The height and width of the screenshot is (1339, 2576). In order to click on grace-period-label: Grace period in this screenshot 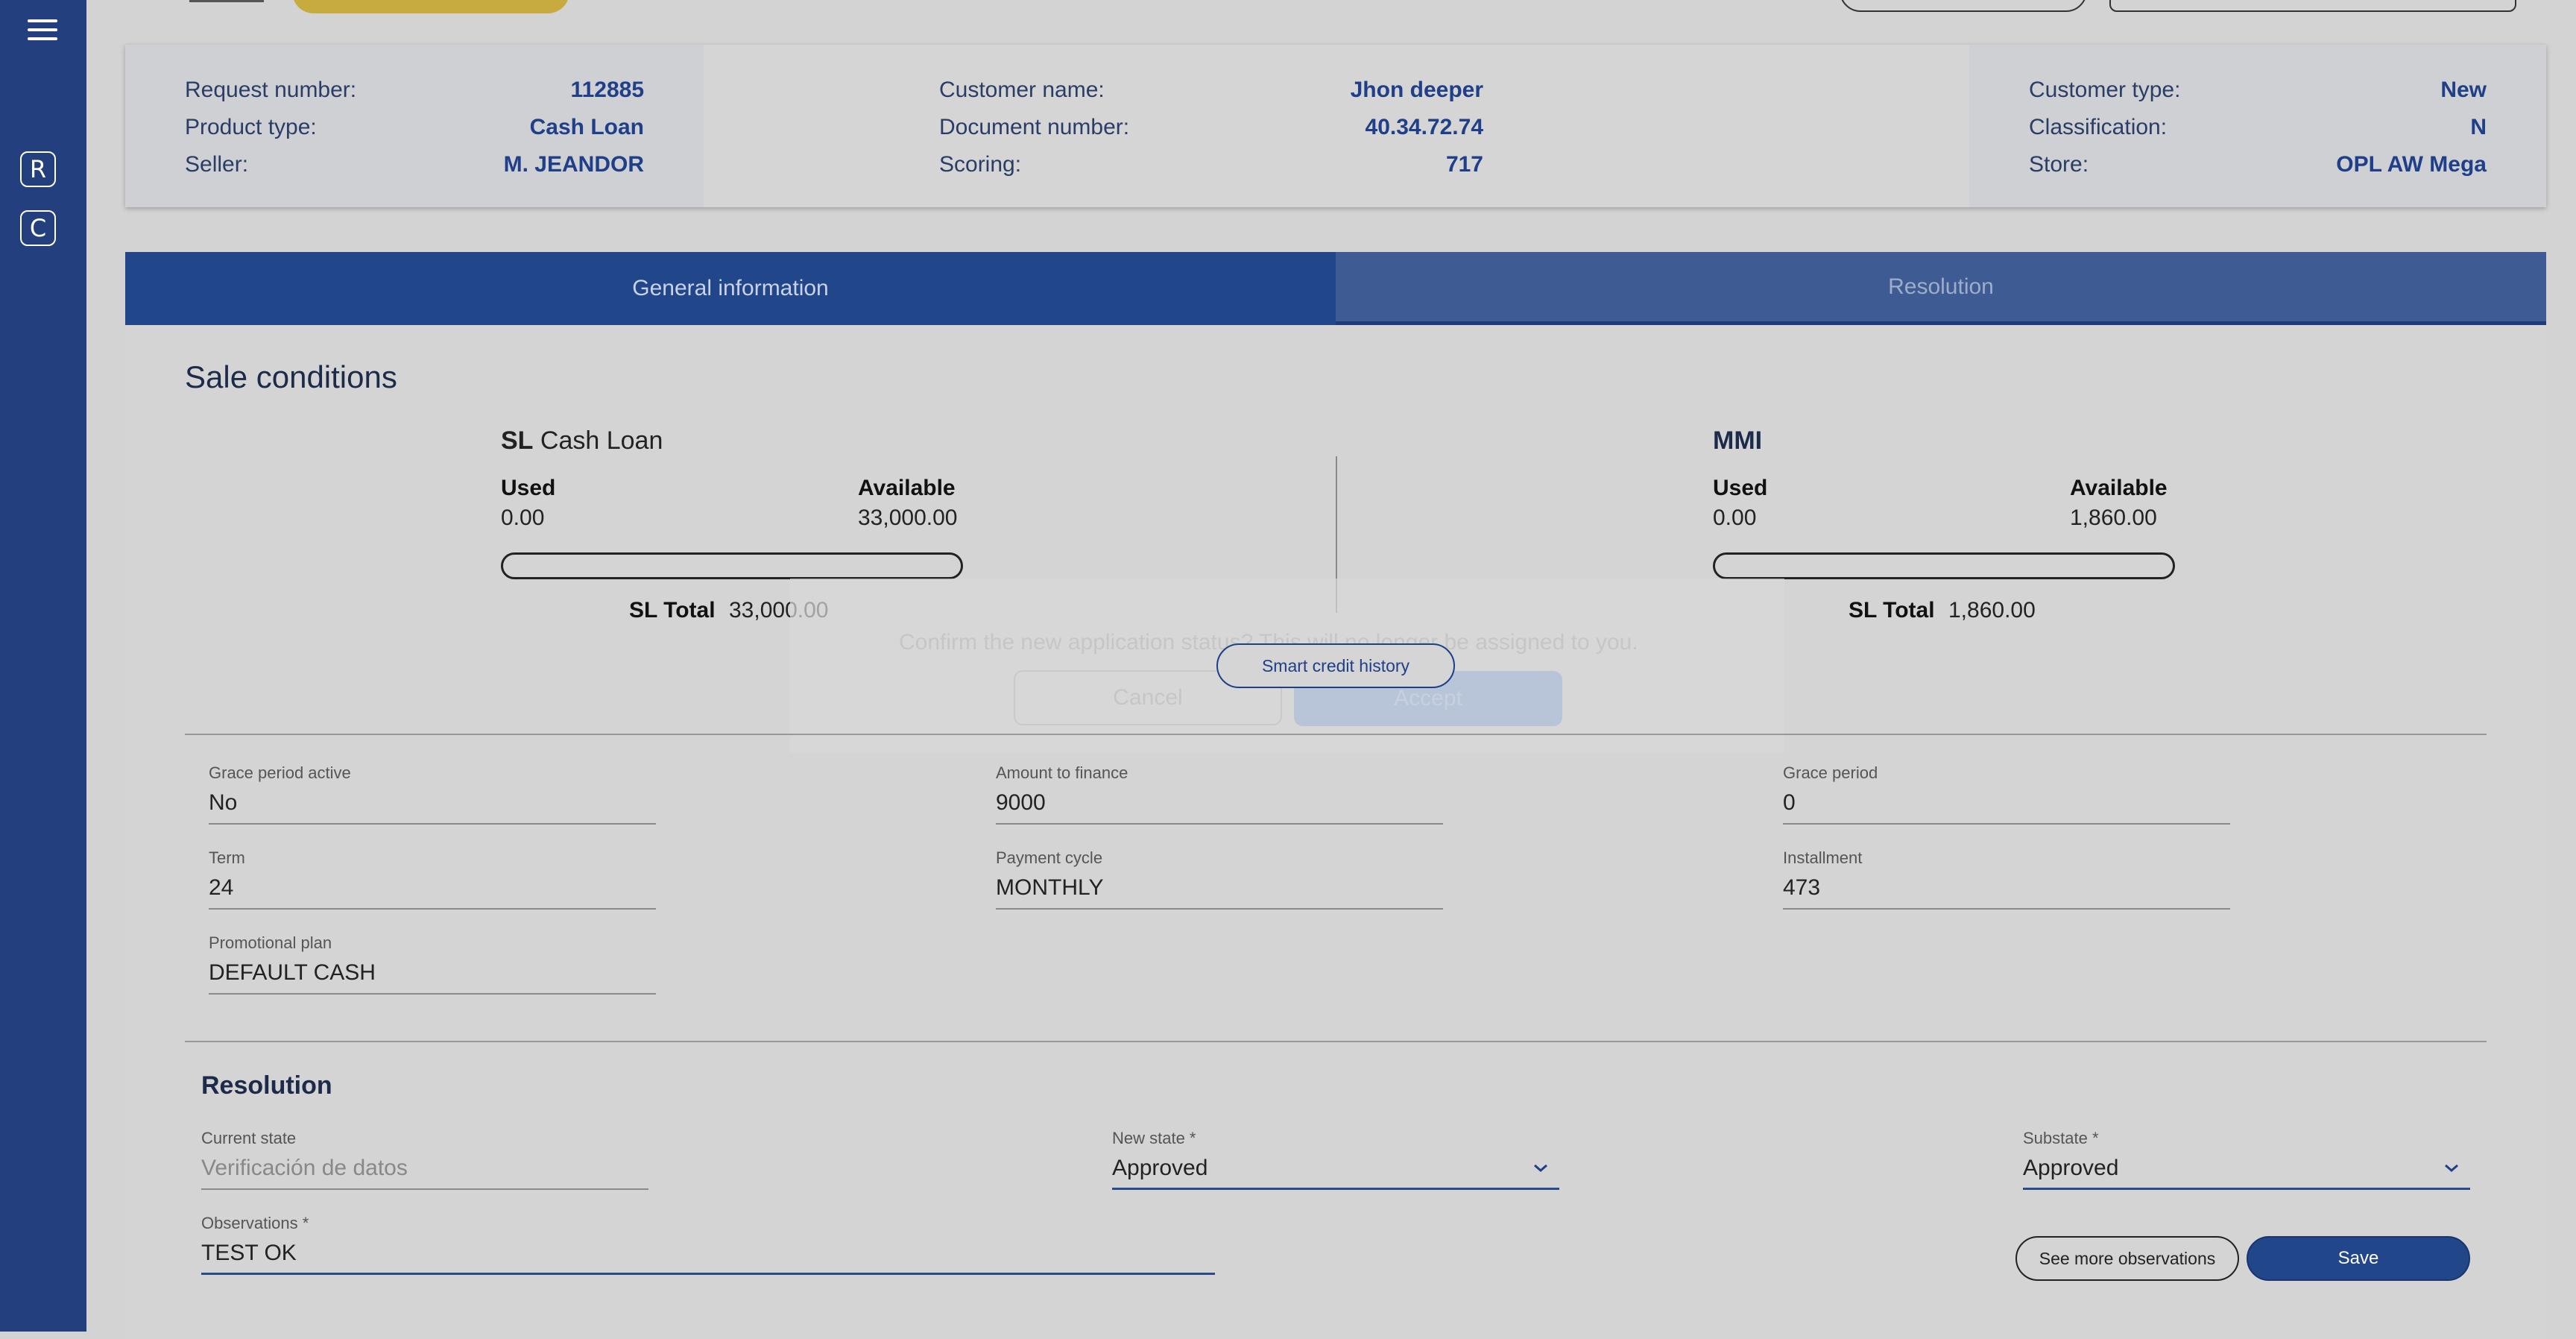, I will do `click(1831, 772)`.